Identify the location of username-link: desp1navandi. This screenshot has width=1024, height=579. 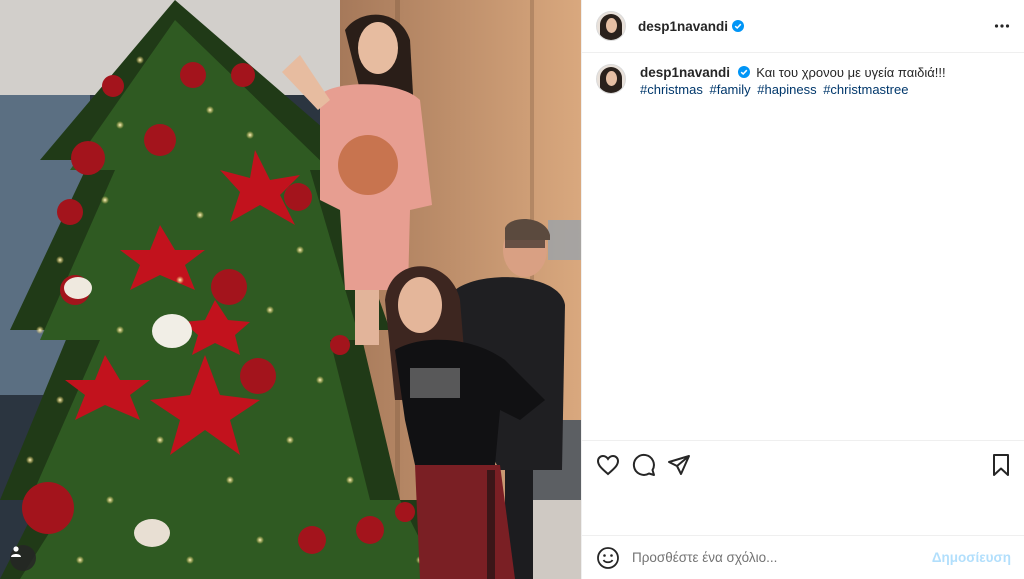
(683, 26).